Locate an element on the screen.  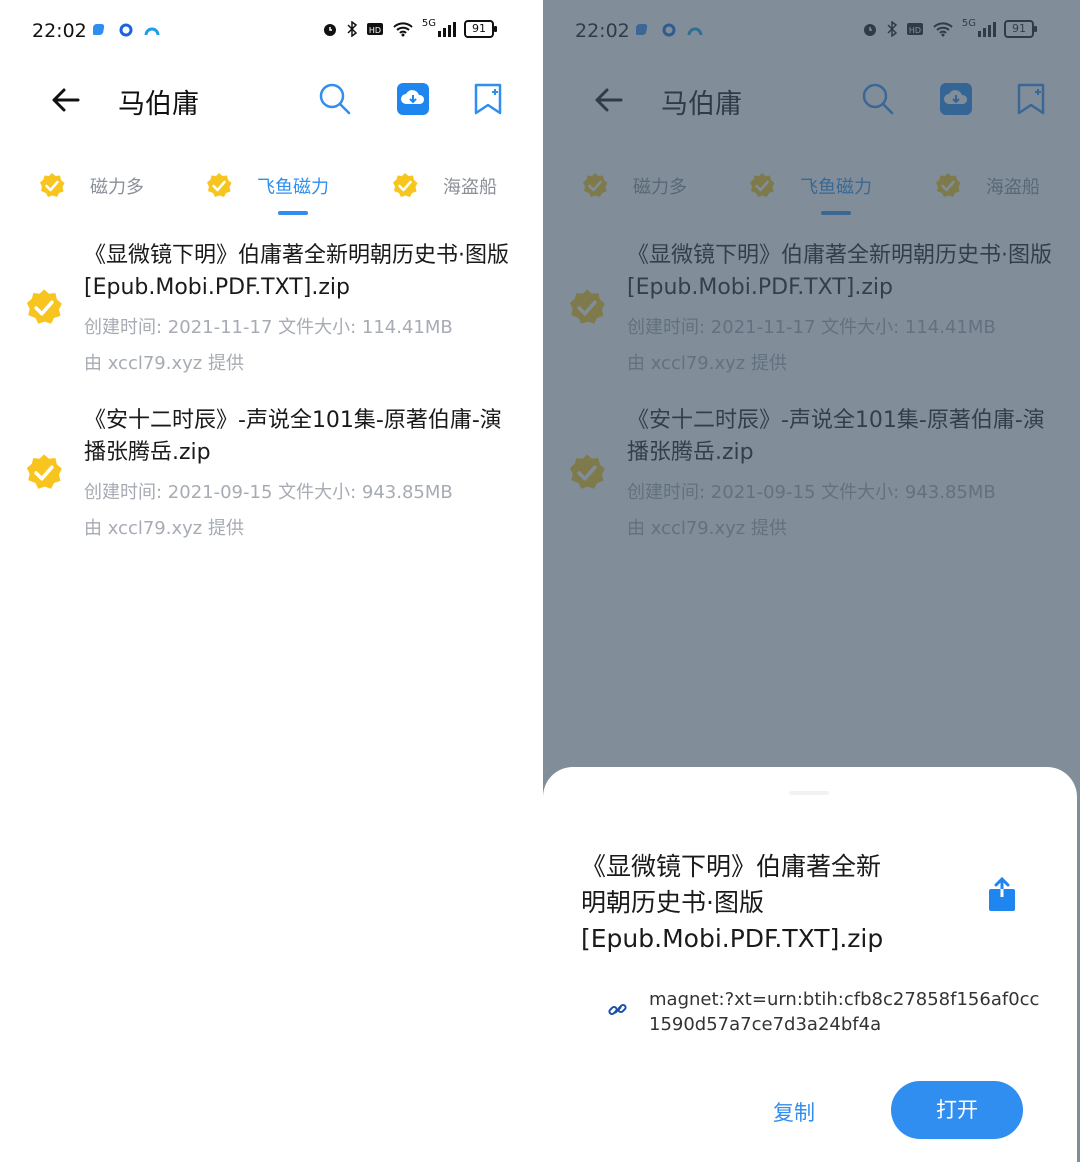
arc-notification-icon is located at coordinates (152, 31).